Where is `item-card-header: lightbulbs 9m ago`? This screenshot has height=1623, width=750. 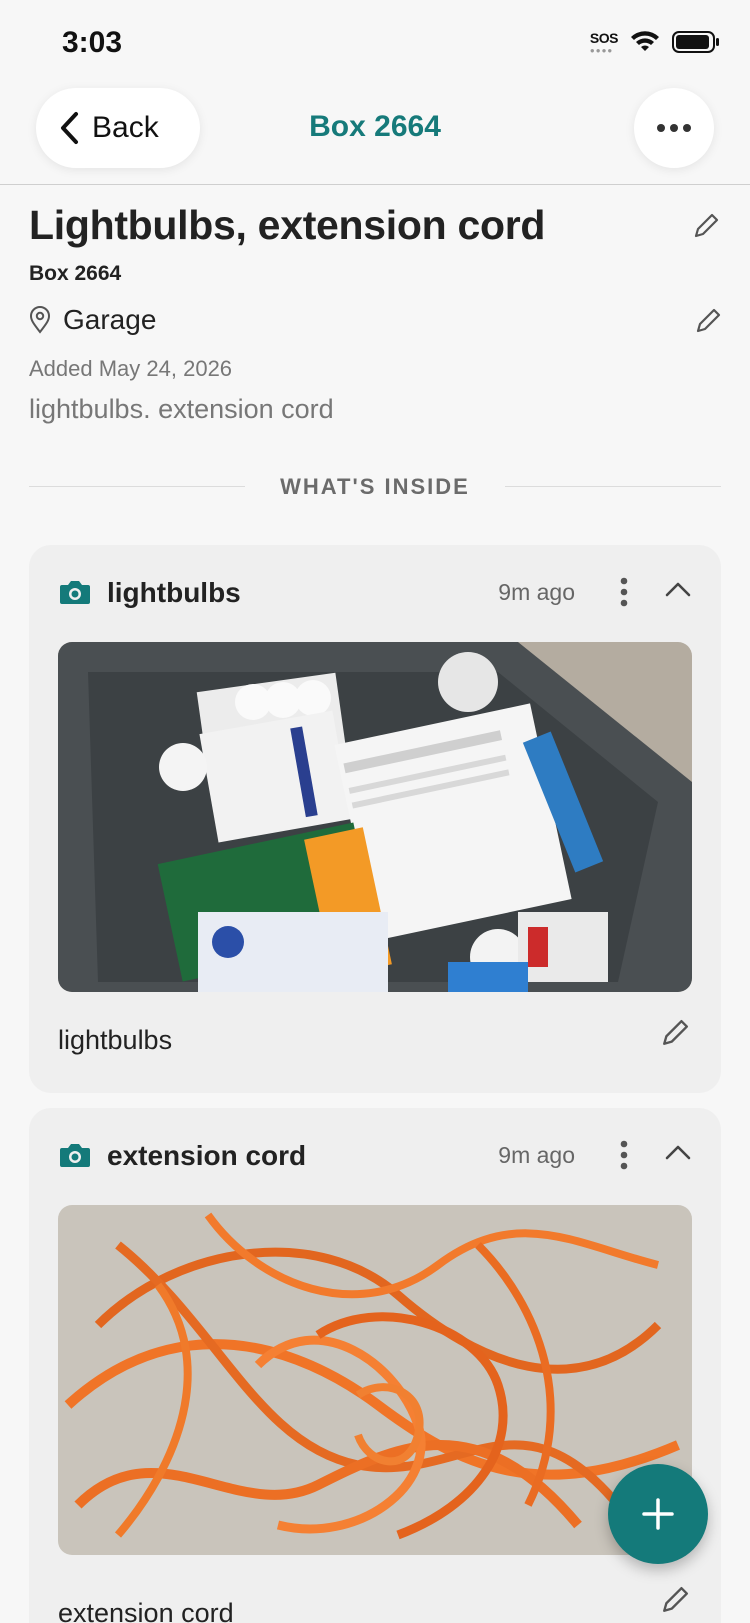 item-card-header: lightbulbs 9m ago is located at coordinates (375, 594).